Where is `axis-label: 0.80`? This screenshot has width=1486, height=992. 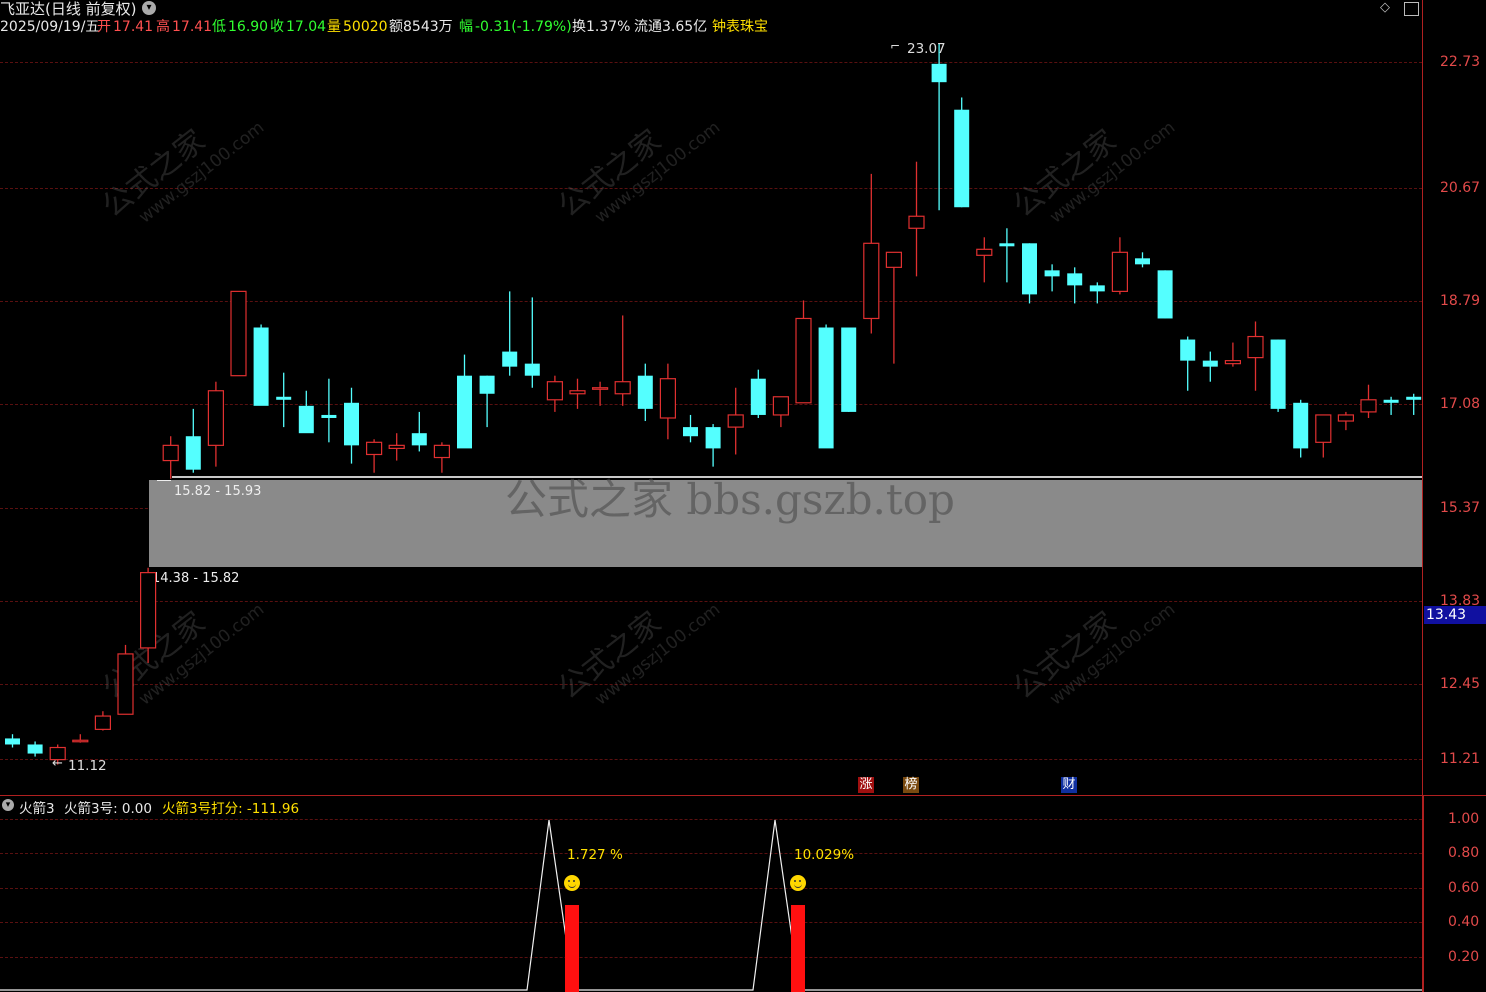 axis-label: 0.80 is located at coordinates (1464, 853).